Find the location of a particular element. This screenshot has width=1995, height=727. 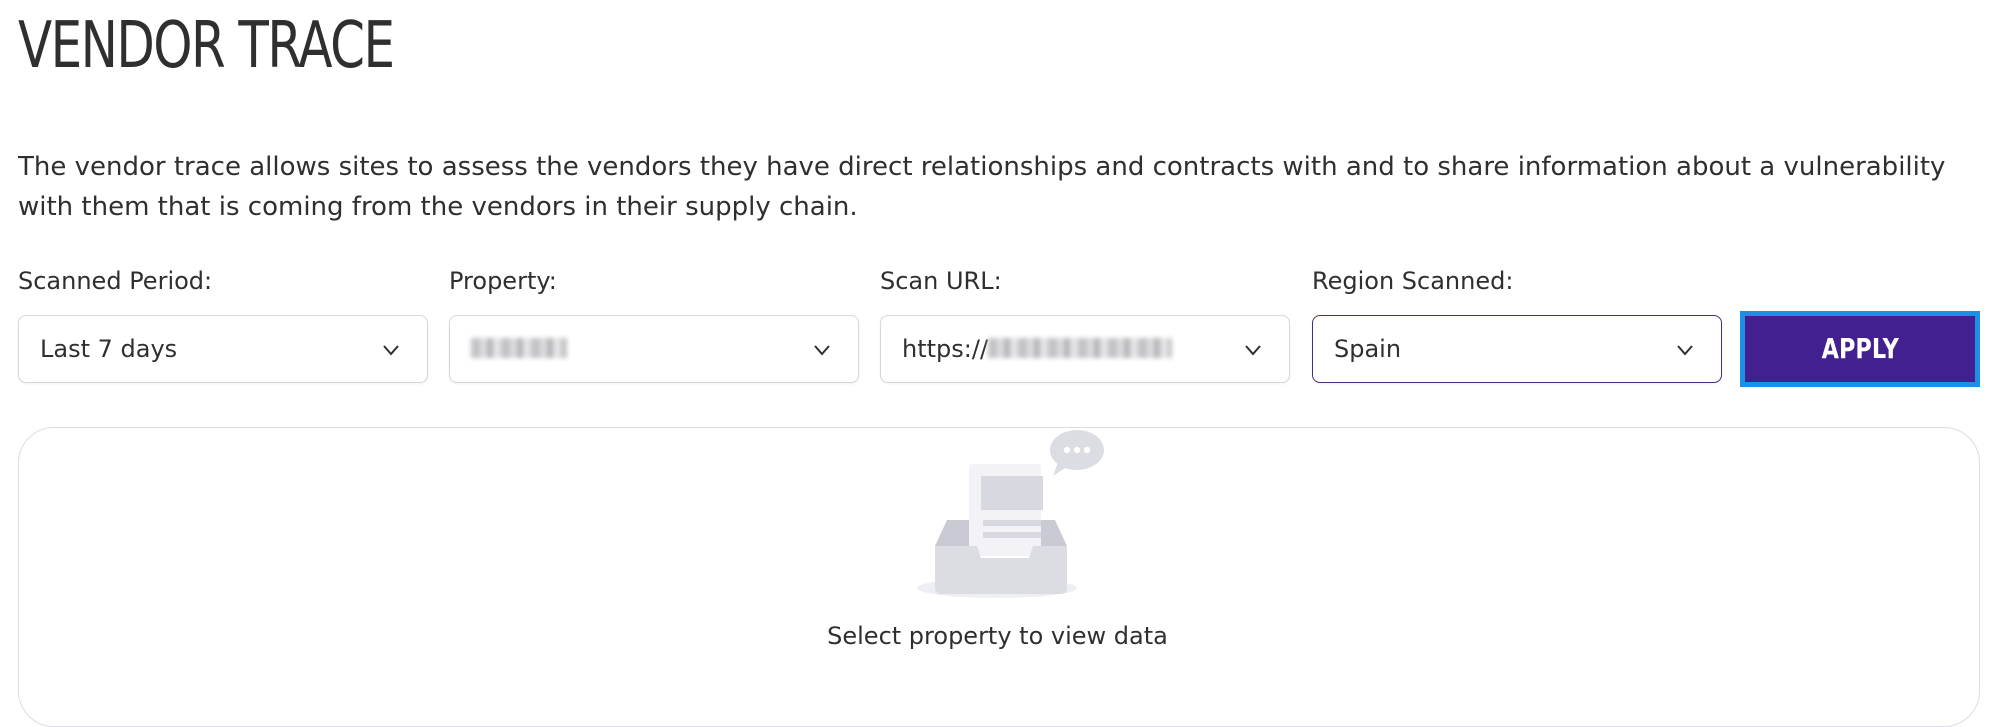

scanned-period-label: Scanned Period: is located at coordinates (115, 281).